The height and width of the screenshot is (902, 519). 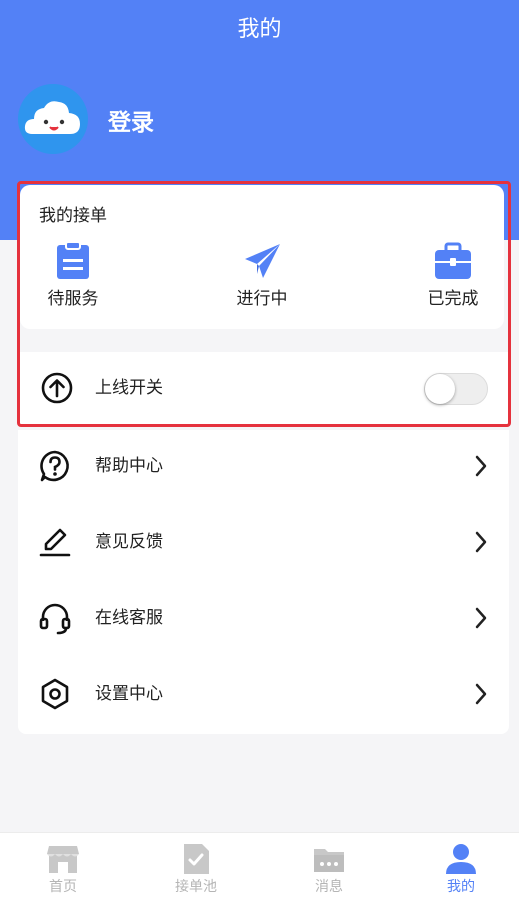 What do you see at coordinates (265, 388) in the screenshot?
I see `online-switch-row: 上线开关` at bounding box center [265, 388].